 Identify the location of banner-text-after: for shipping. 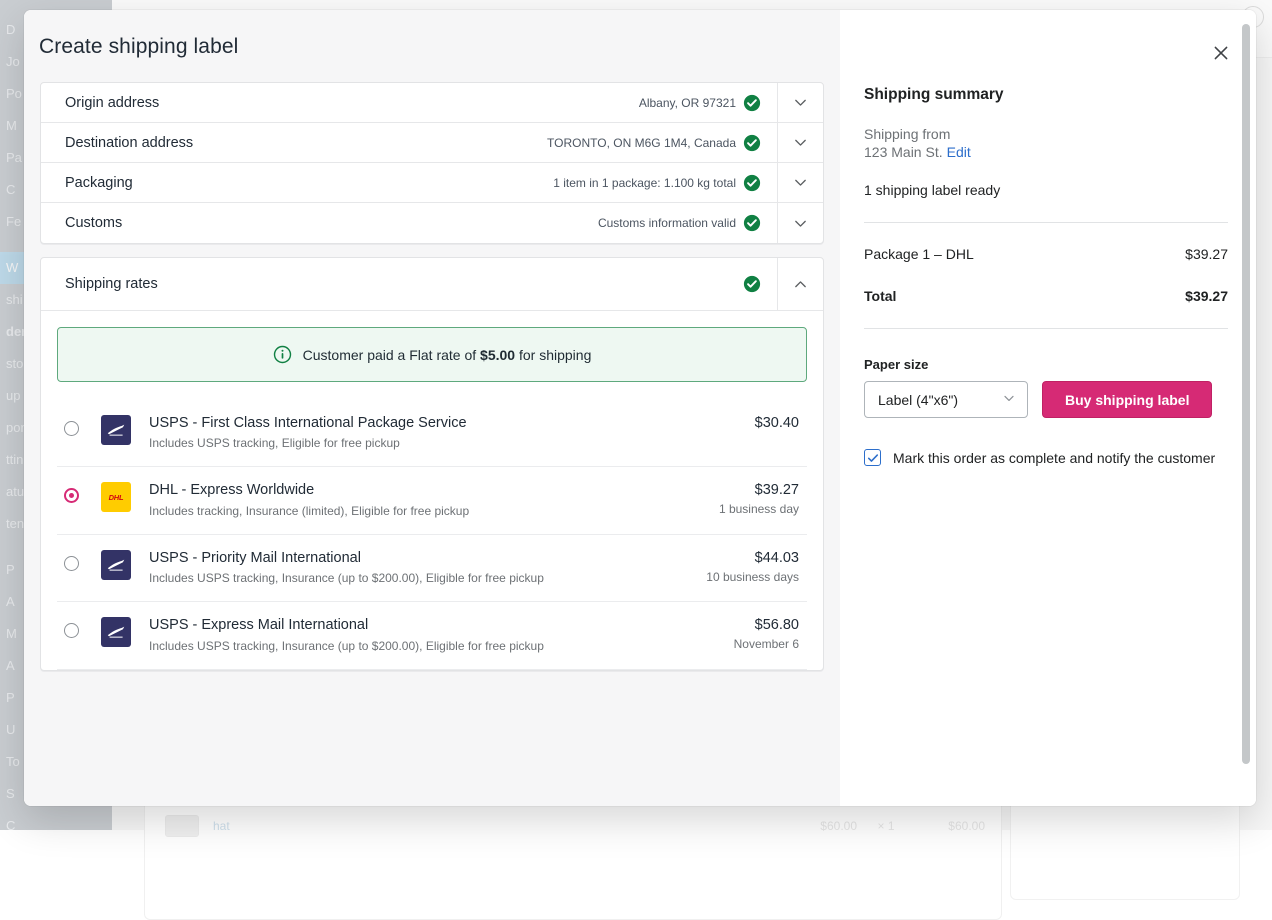
(553, 355).